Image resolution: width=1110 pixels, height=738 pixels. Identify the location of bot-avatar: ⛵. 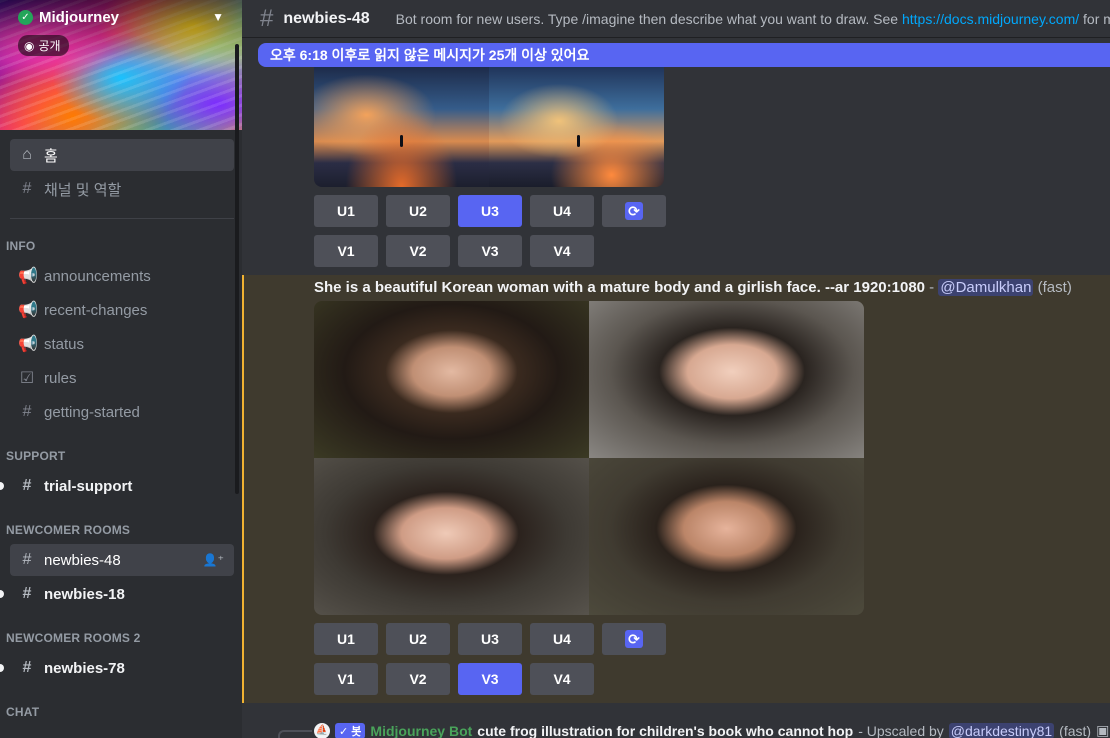
(322, 730).